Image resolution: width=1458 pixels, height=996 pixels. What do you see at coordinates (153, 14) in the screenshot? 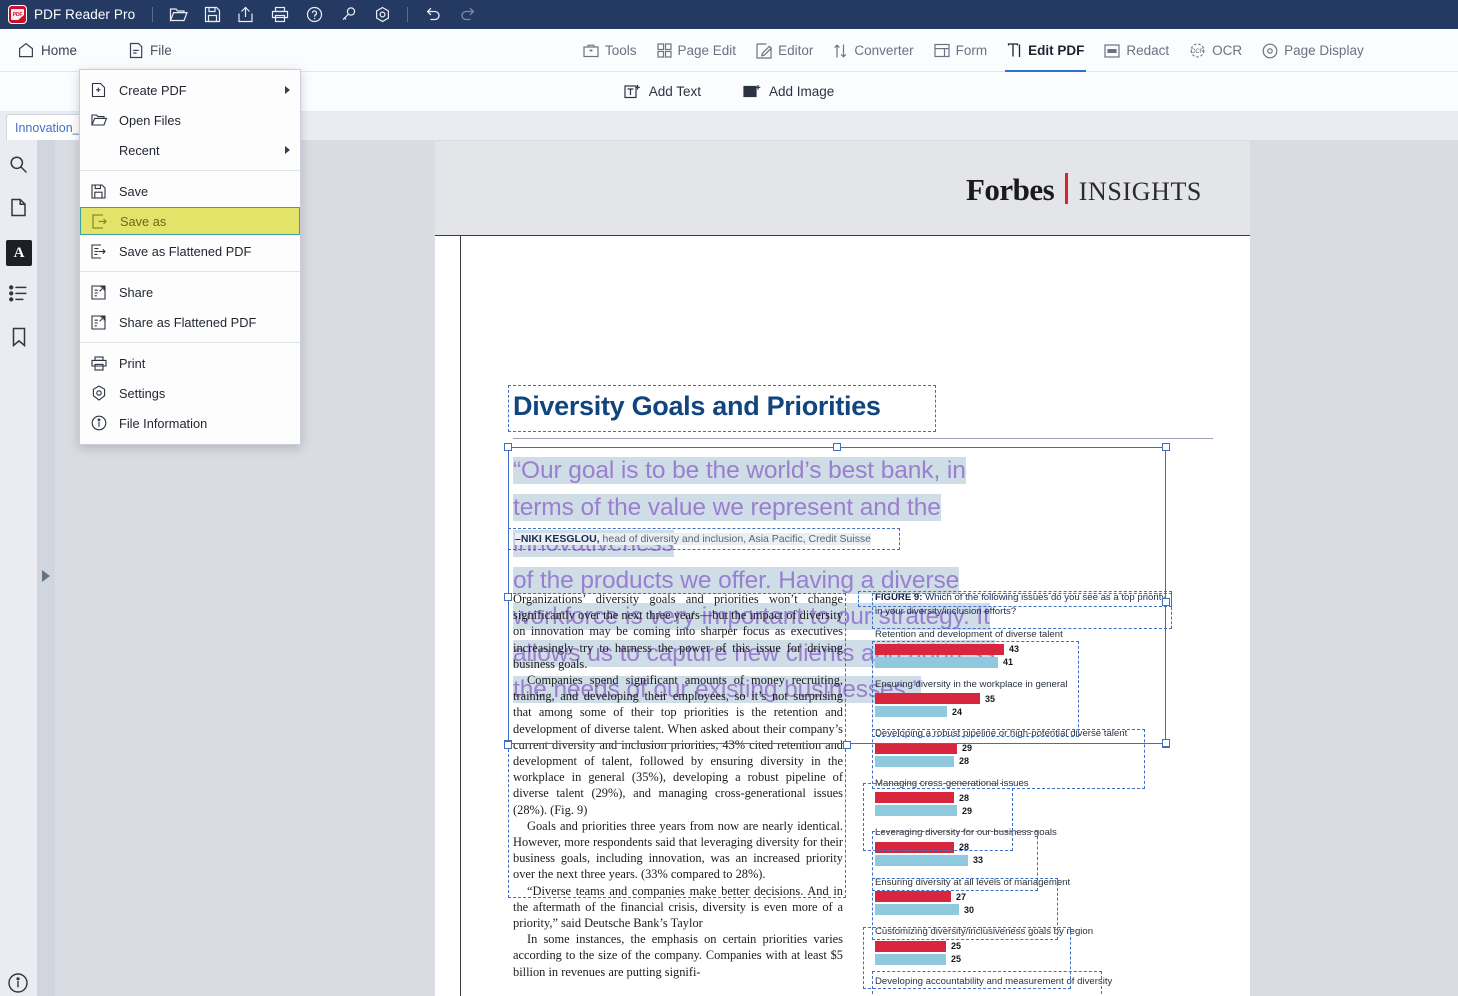
I see `title-separator` at bounding box center [153, 14].